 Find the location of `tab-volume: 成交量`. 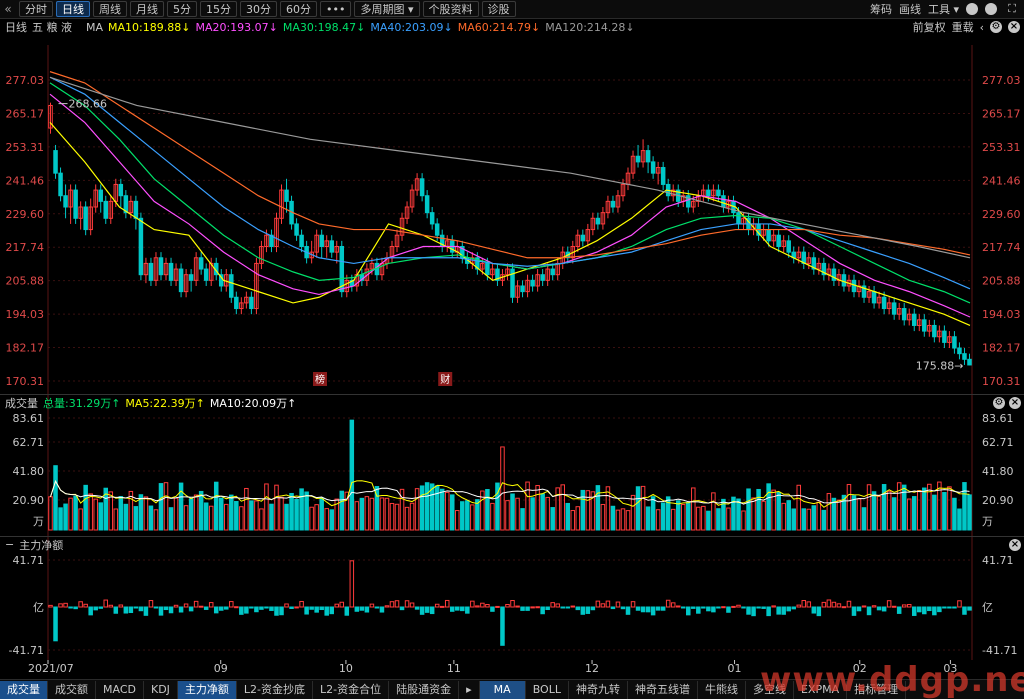

tab-volume: 成交量 is located at coordinates (24, 689).